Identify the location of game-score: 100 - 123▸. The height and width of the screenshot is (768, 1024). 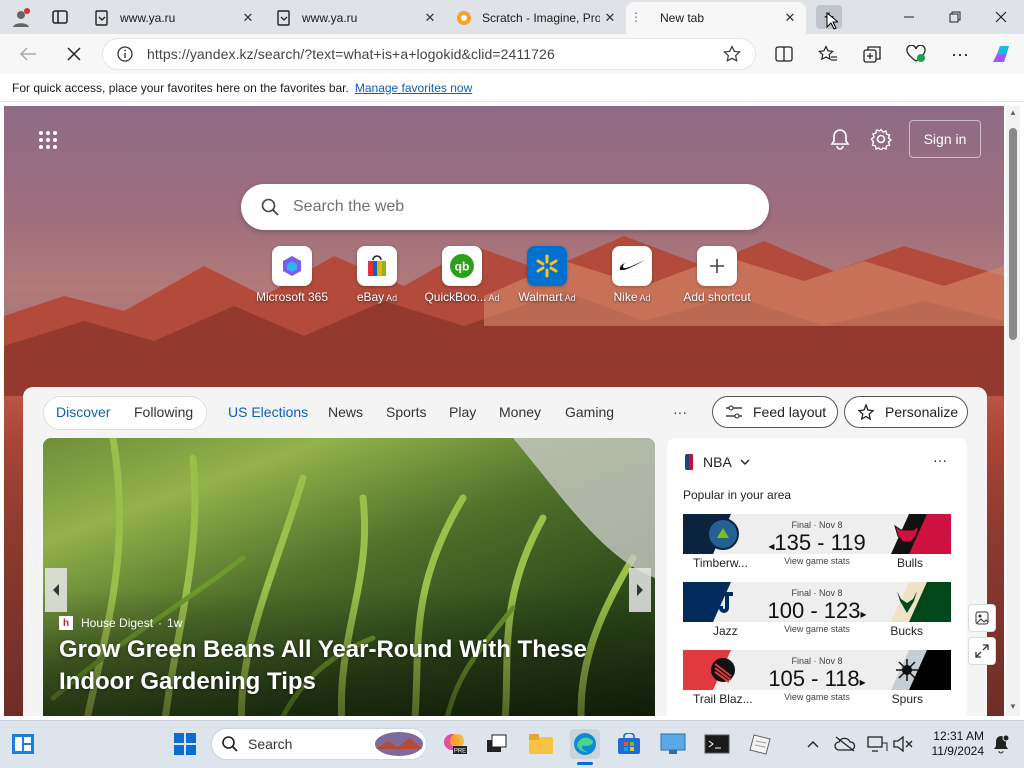
(817, 610).